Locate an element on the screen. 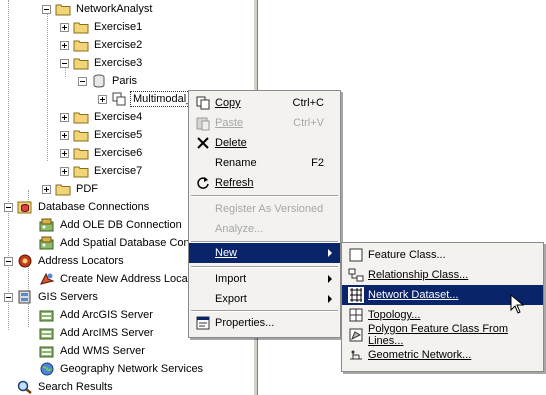 This screenshot has height=395, width=546. menu-item-refresh: Refresh is located at coordinates (264, 183).